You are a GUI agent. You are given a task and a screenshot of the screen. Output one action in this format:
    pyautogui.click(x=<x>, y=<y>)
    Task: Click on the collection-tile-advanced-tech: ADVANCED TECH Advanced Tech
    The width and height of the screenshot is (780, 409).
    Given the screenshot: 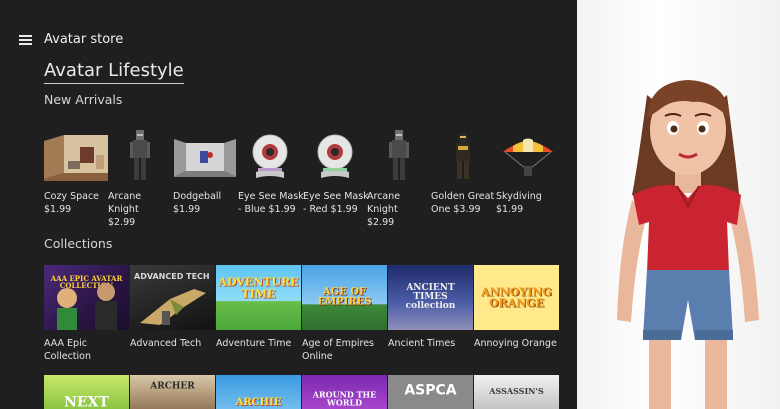 What is the action you would take?
    pyautogui.click(x=172, y=307)
    